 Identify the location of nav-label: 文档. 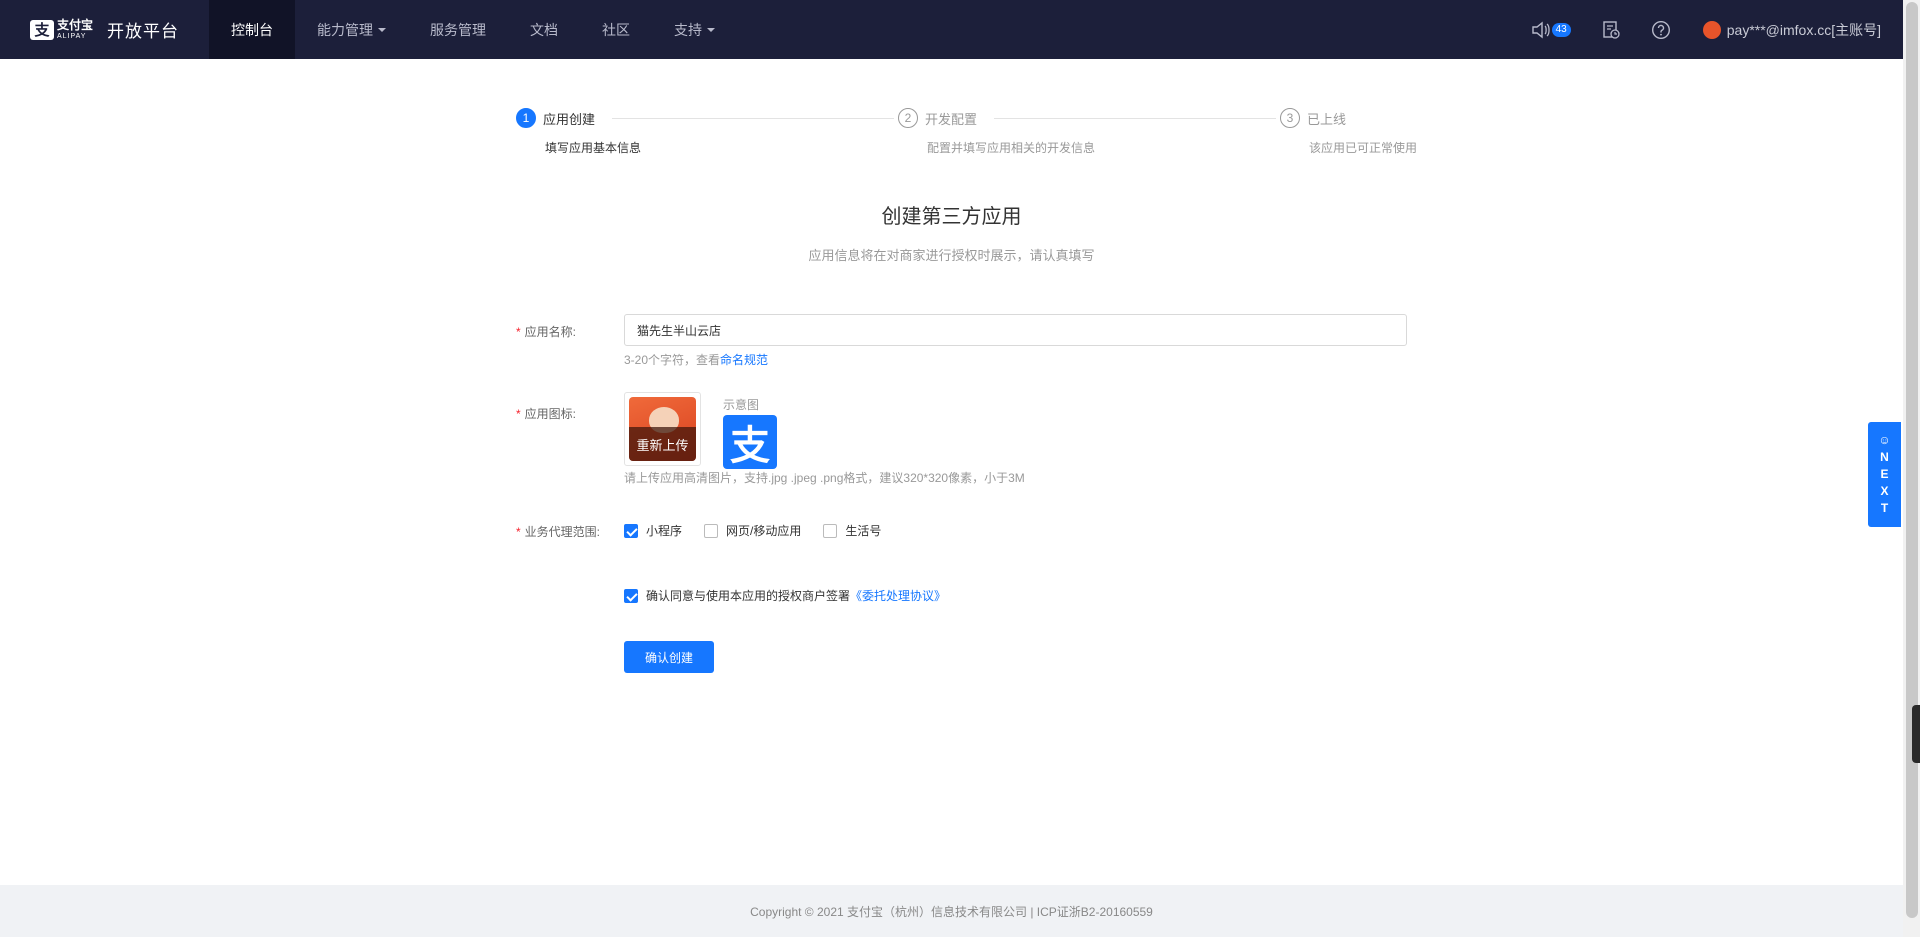
(544, 29).